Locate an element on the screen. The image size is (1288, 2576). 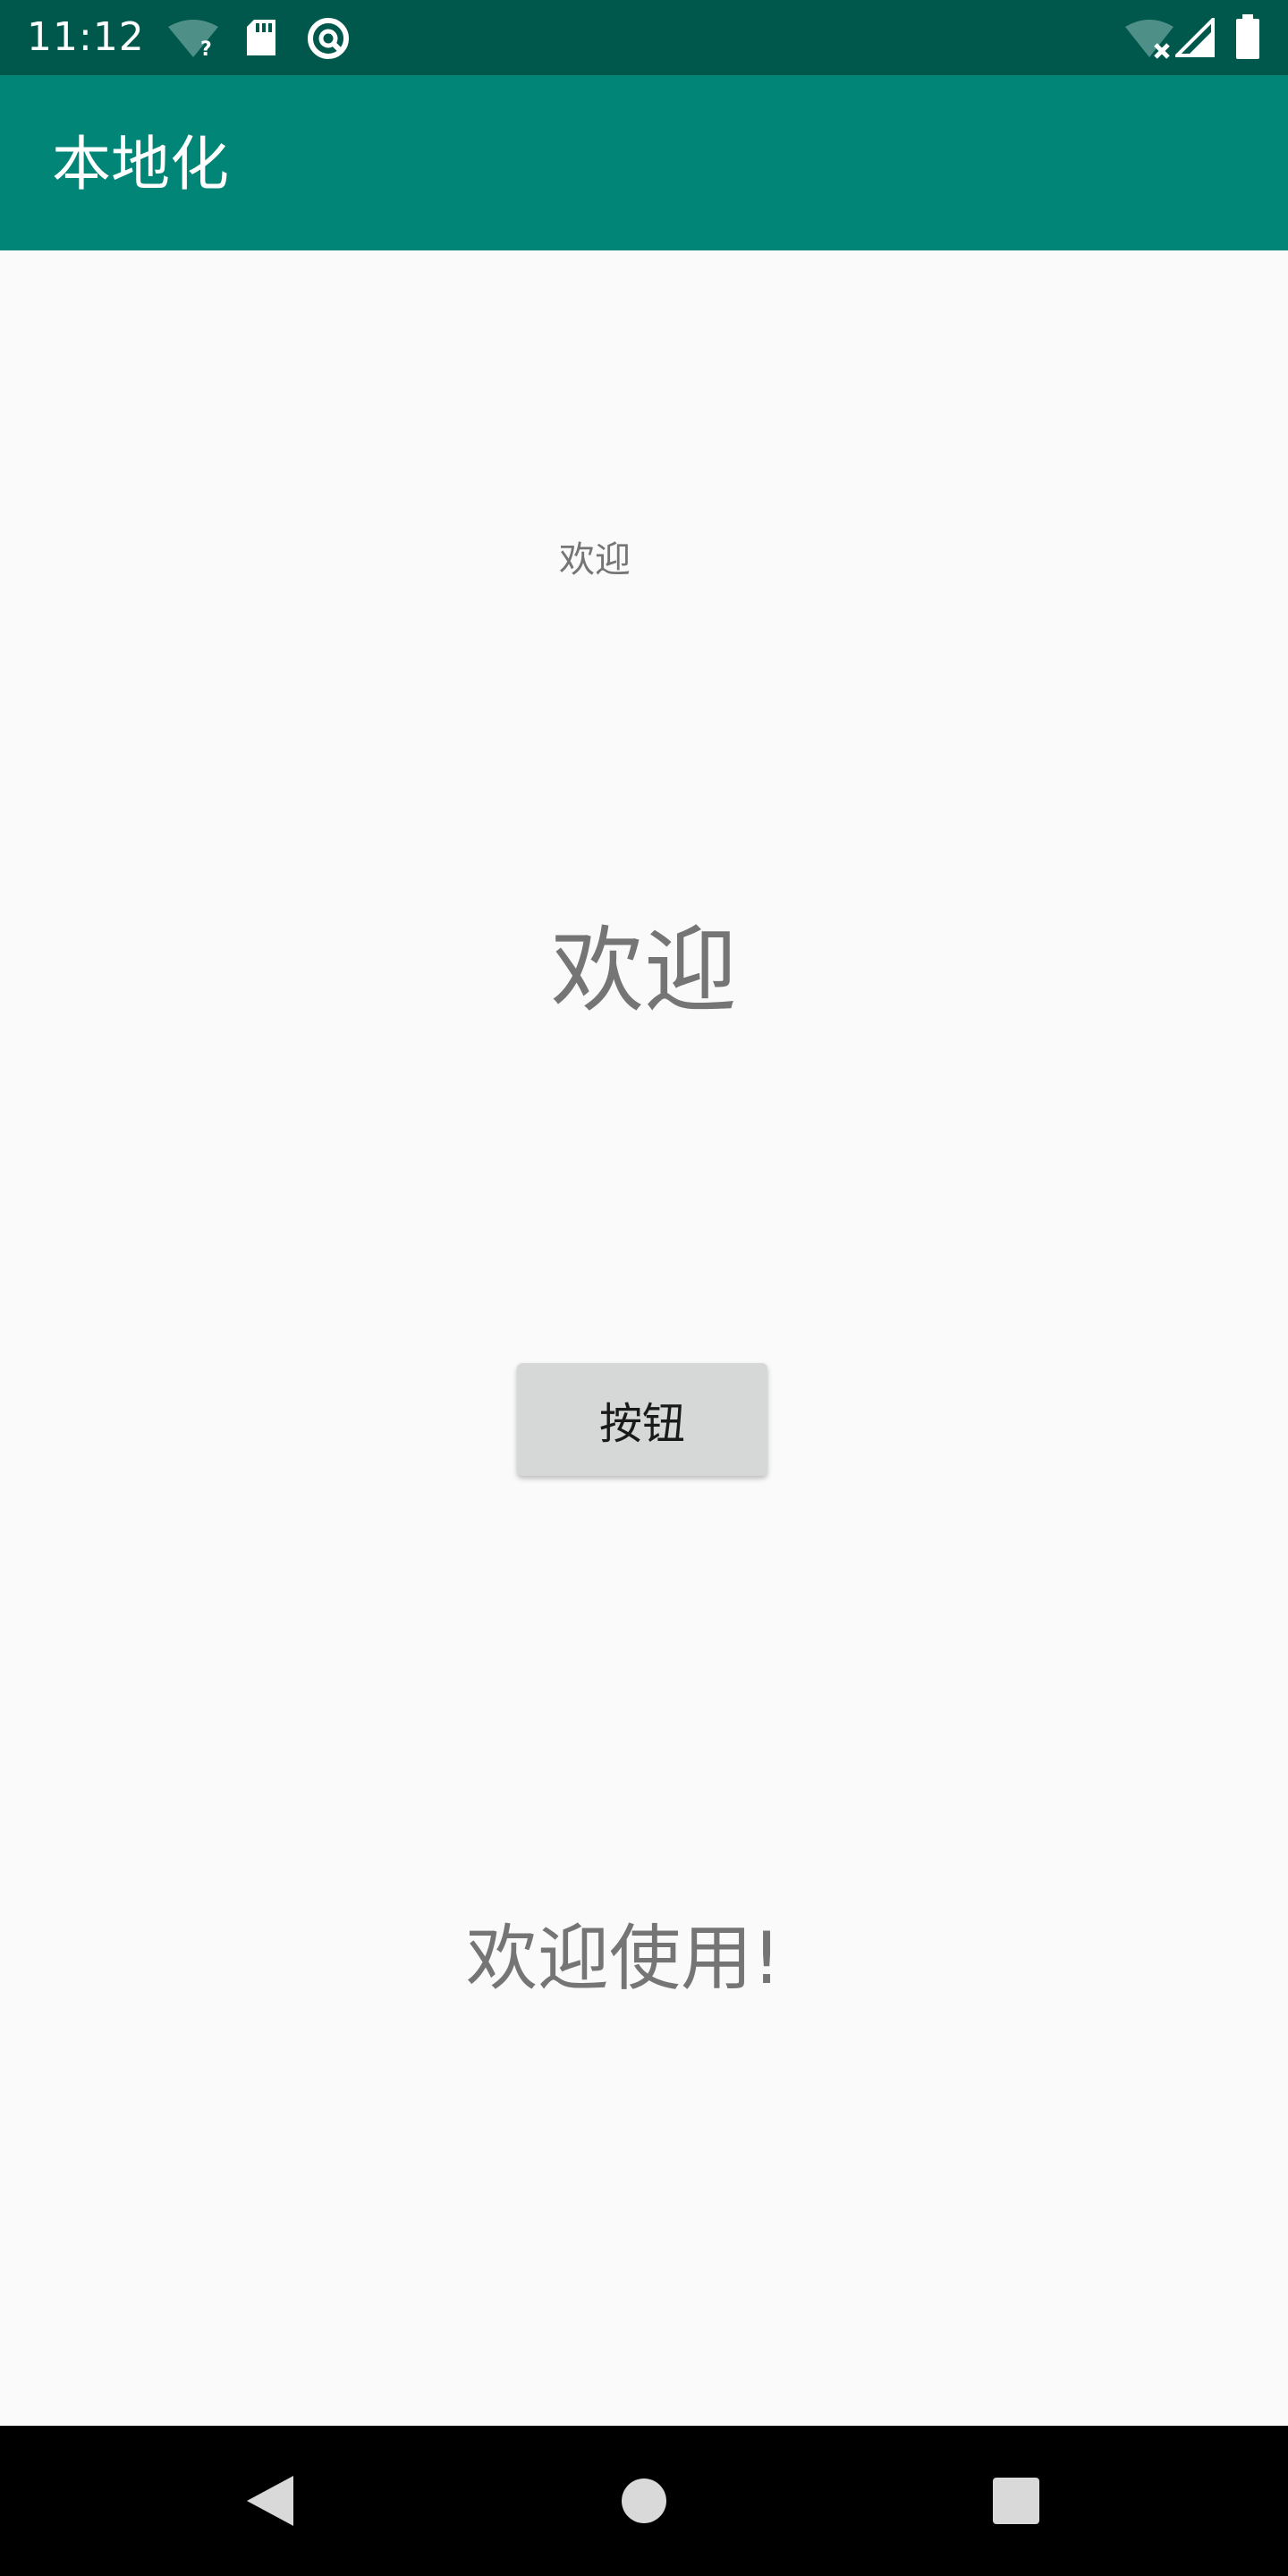
back-icon is located at coordinates (270, 2501).